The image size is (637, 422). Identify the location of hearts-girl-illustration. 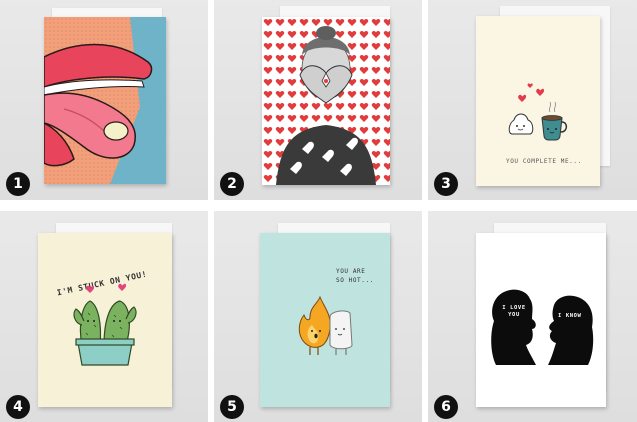
(326, 101).